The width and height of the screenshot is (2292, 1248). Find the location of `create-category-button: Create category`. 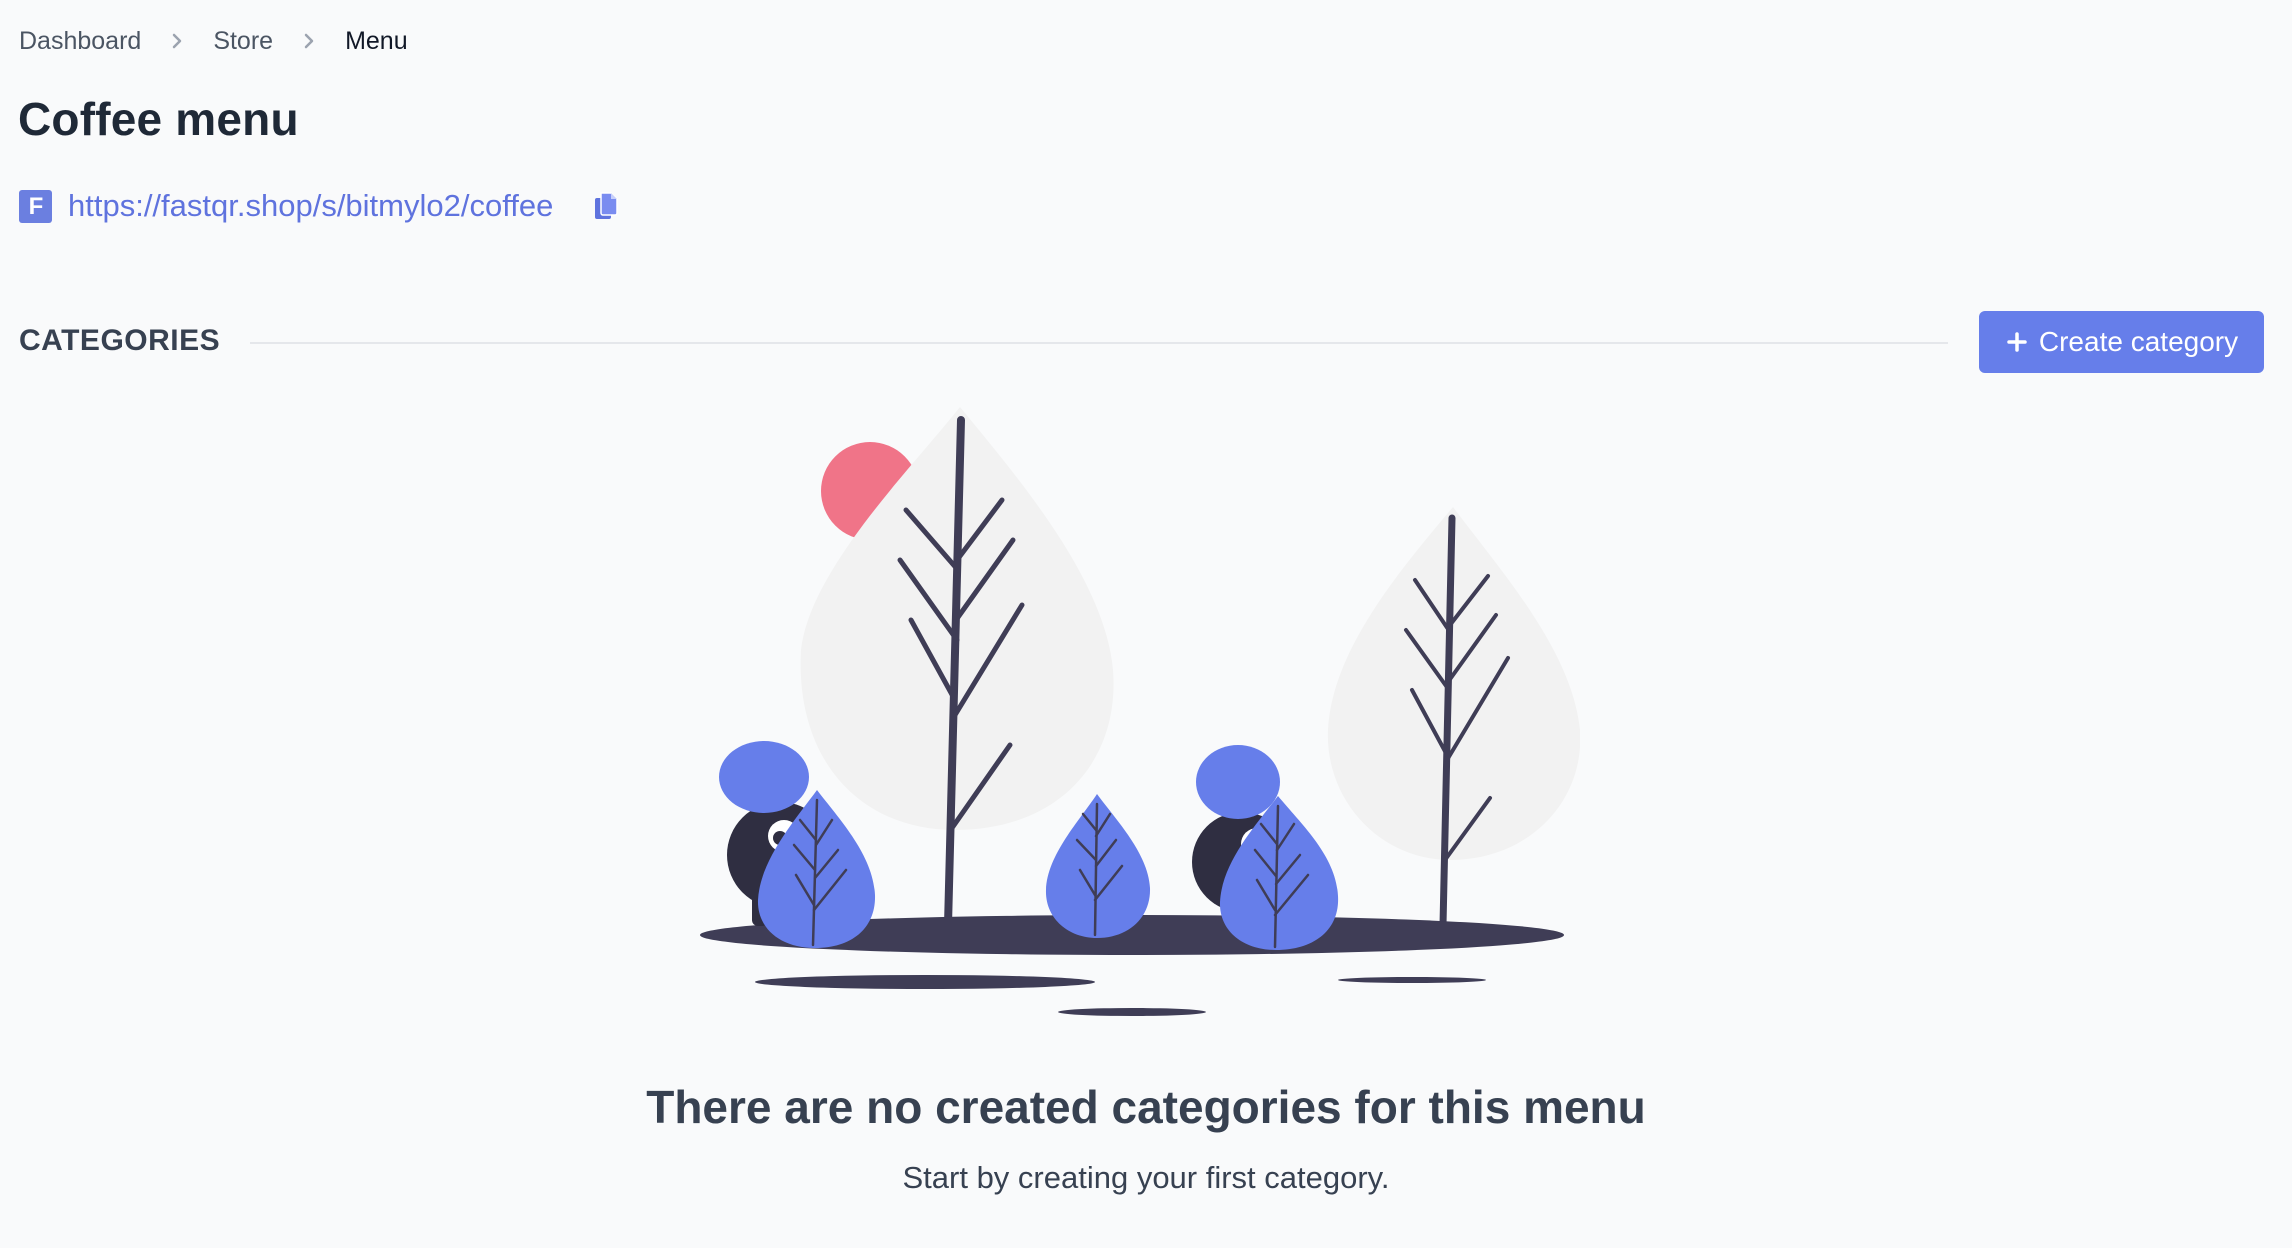

create-category-button: Create category is located at coordinates (2121, 342).